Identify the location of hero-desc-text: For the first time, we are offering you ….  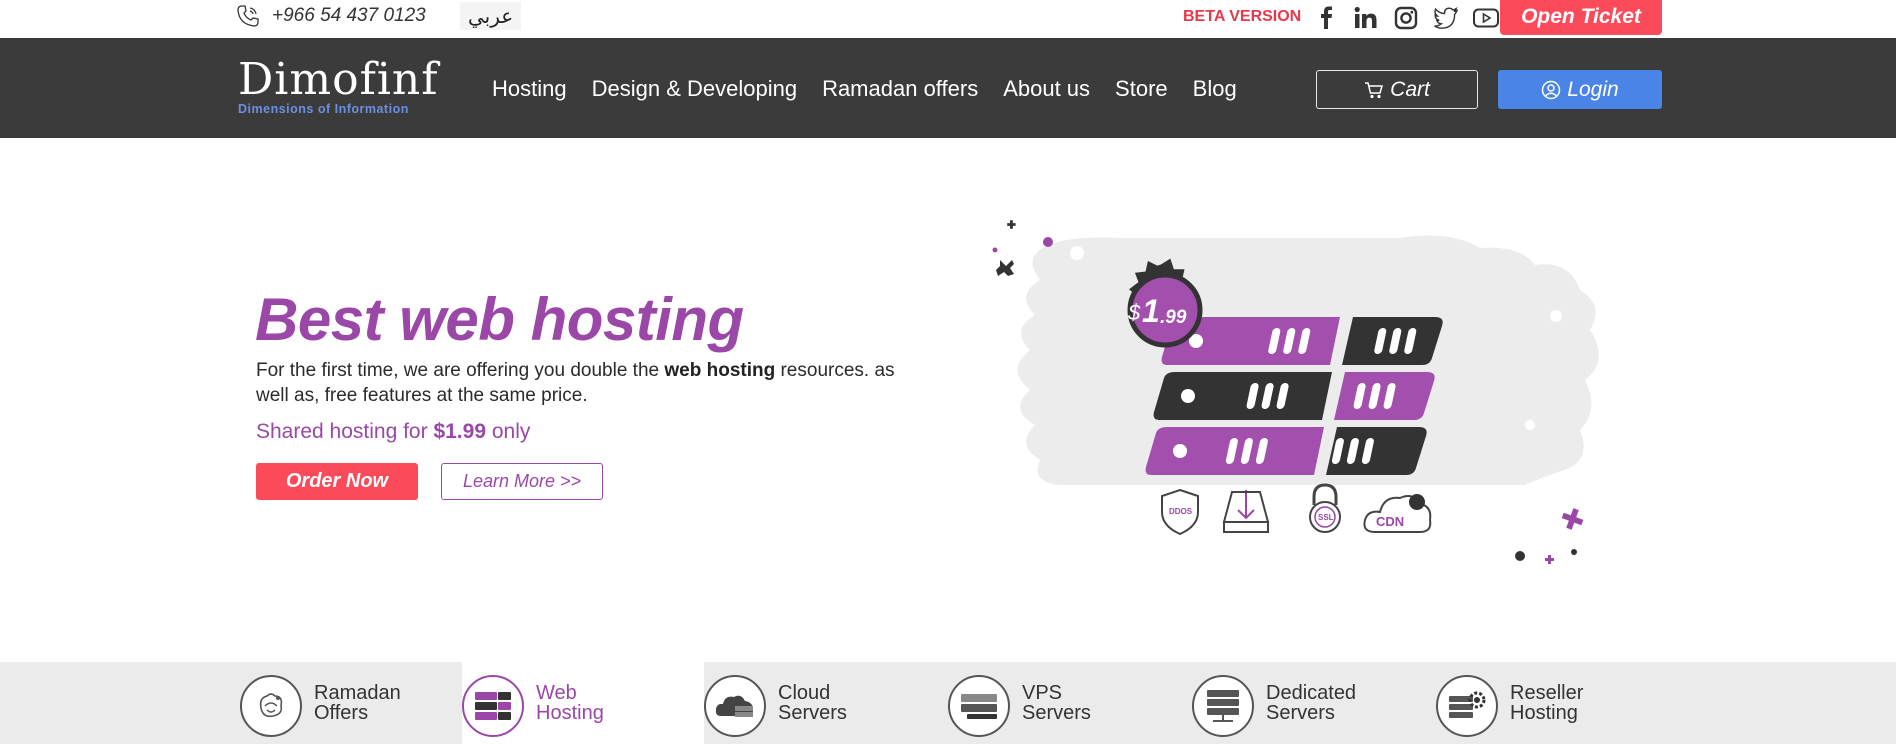
(460, 370).